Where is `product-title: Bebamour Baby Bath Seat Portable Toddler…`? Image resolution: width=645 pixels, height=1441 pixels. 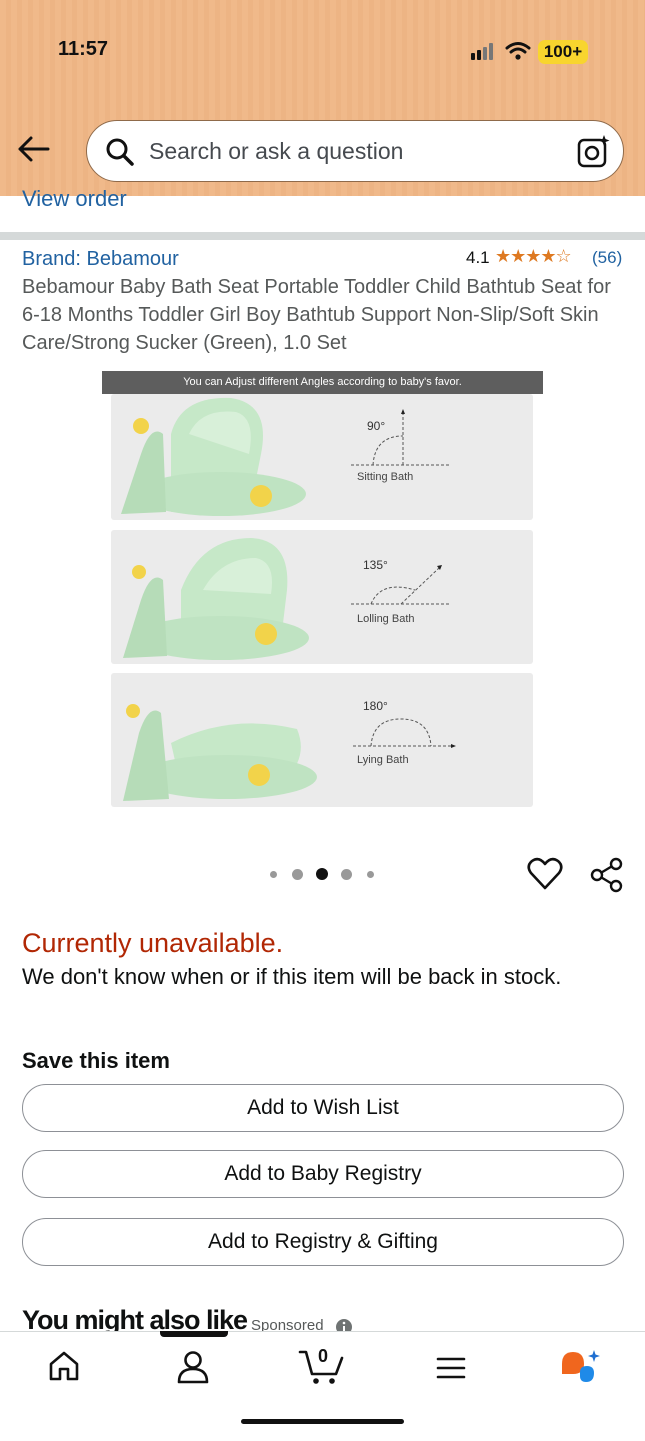
product-title: Bebamour Baby Bath Seat Portable Toddler… is located at coordinates (316, 315).